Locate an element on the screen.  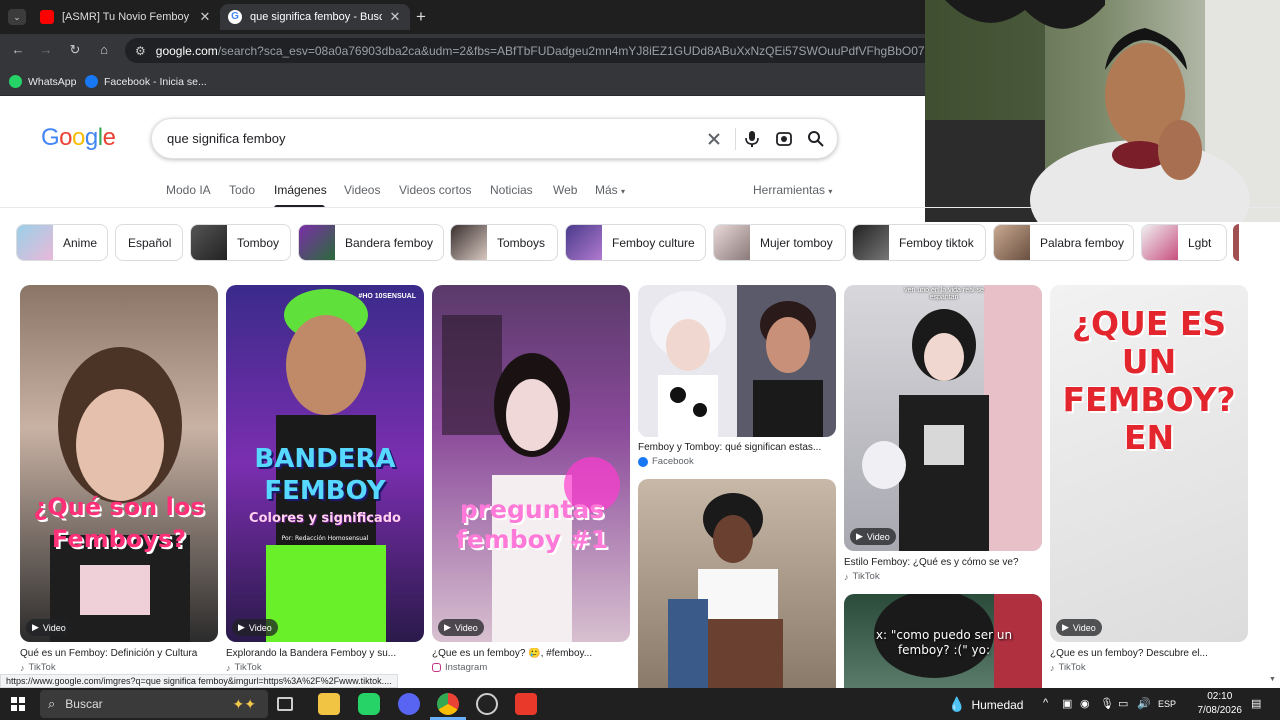
clear-icon is located at coordinates (714, 139).